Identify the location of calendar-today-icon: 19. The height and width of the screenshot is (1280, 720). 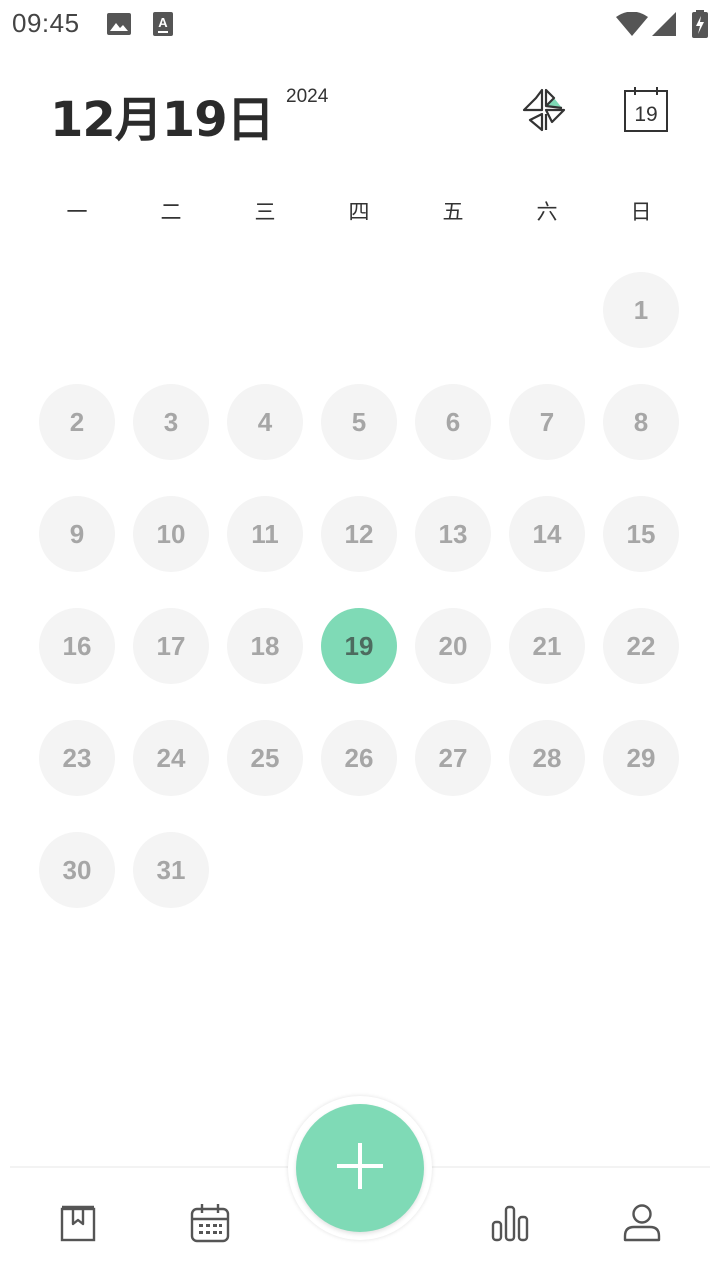
(646, 112).